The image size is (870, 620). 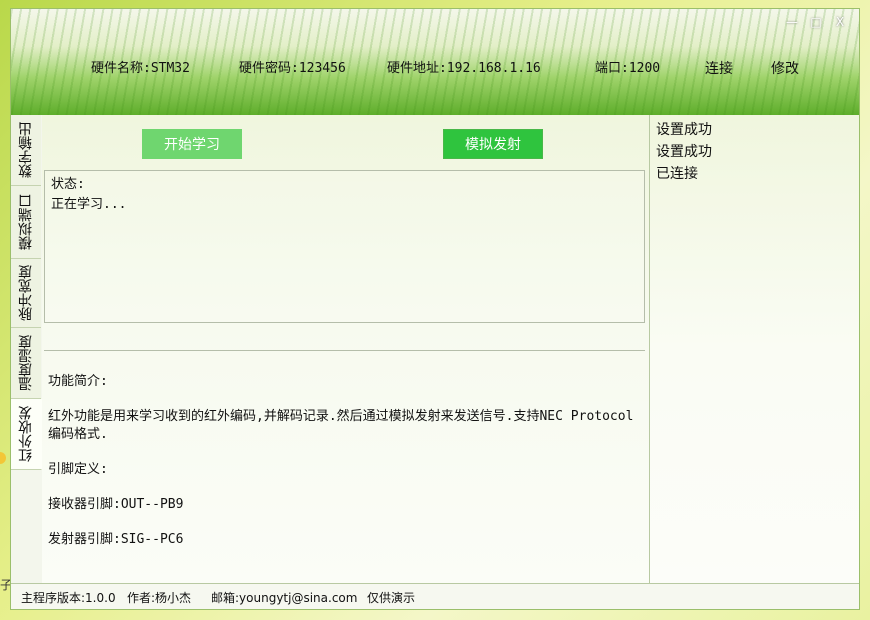 I want to click on window-controls: — □ X, so click(x=816, y=22).